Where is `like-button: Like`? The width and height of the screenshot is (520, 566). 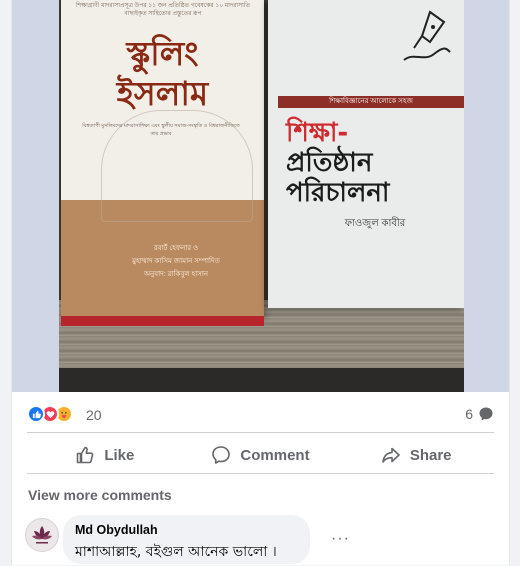 like-button: Like is located at coordinates (105, 455).